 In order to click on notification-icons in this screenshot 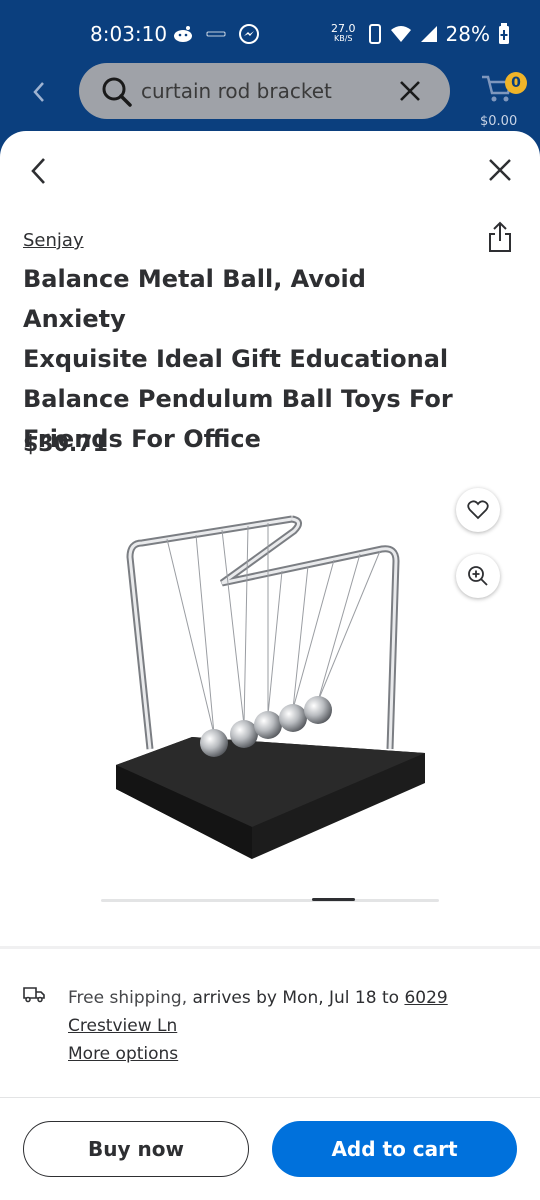, I will do `click(216, 34)`.